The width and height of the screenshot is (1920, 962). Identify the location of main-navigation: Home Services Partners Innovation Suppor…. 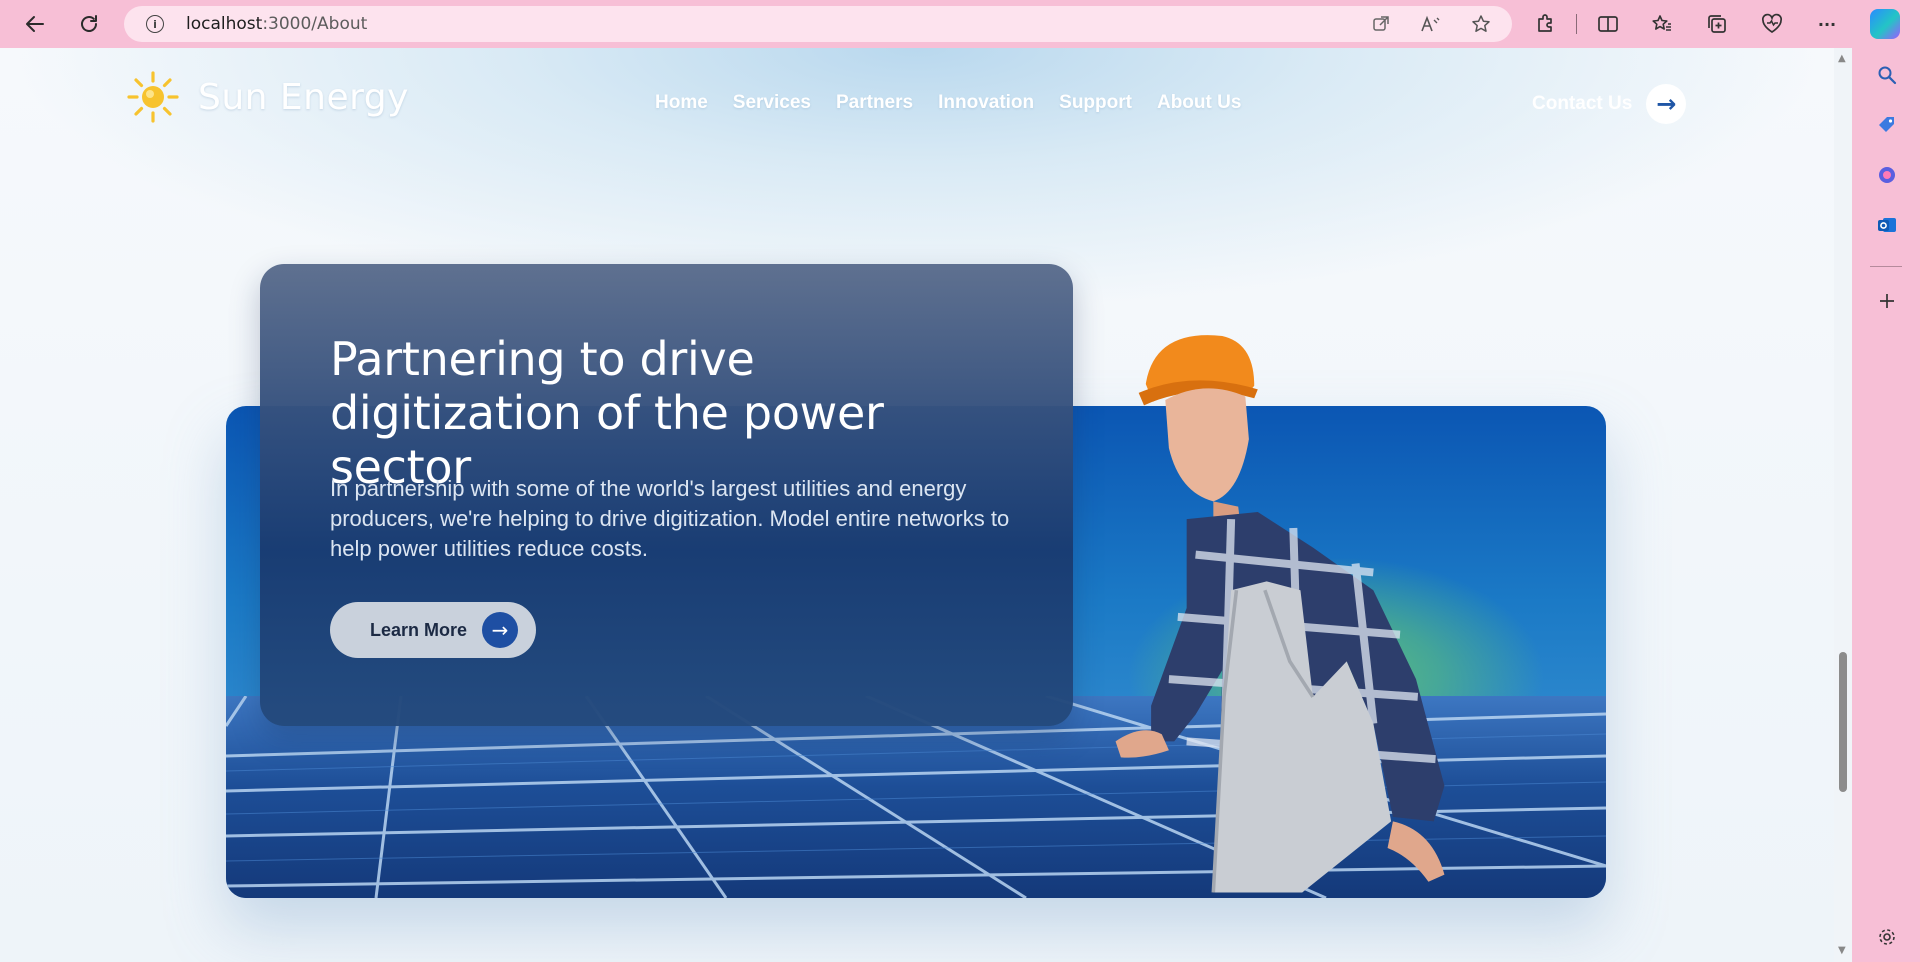
(948, 103).